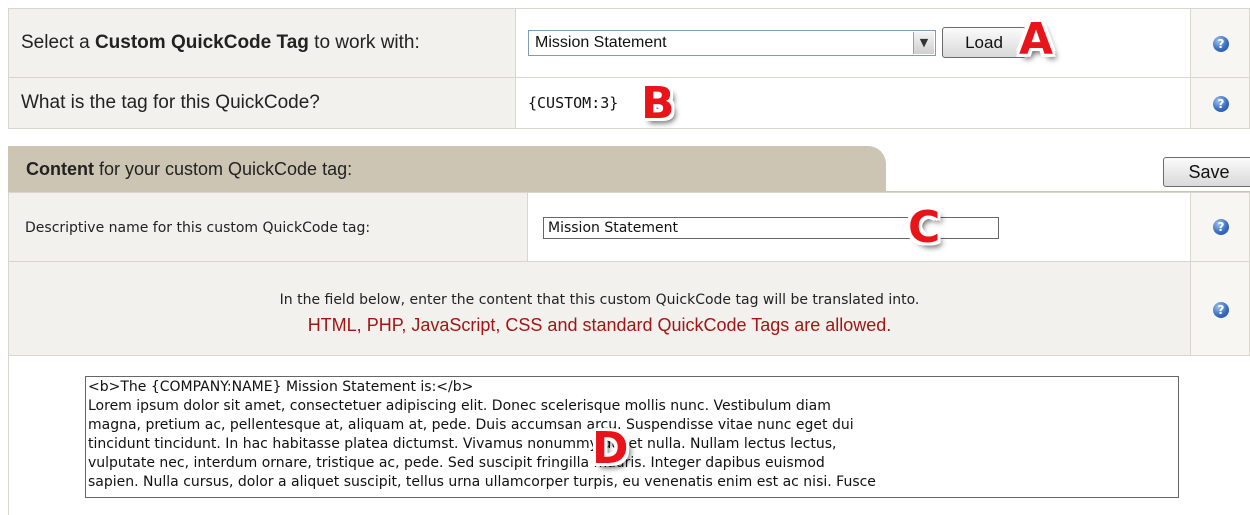 The height and width of the screenshot is (515, 1250). I want to click on load-button: Load, so click(984, 42).